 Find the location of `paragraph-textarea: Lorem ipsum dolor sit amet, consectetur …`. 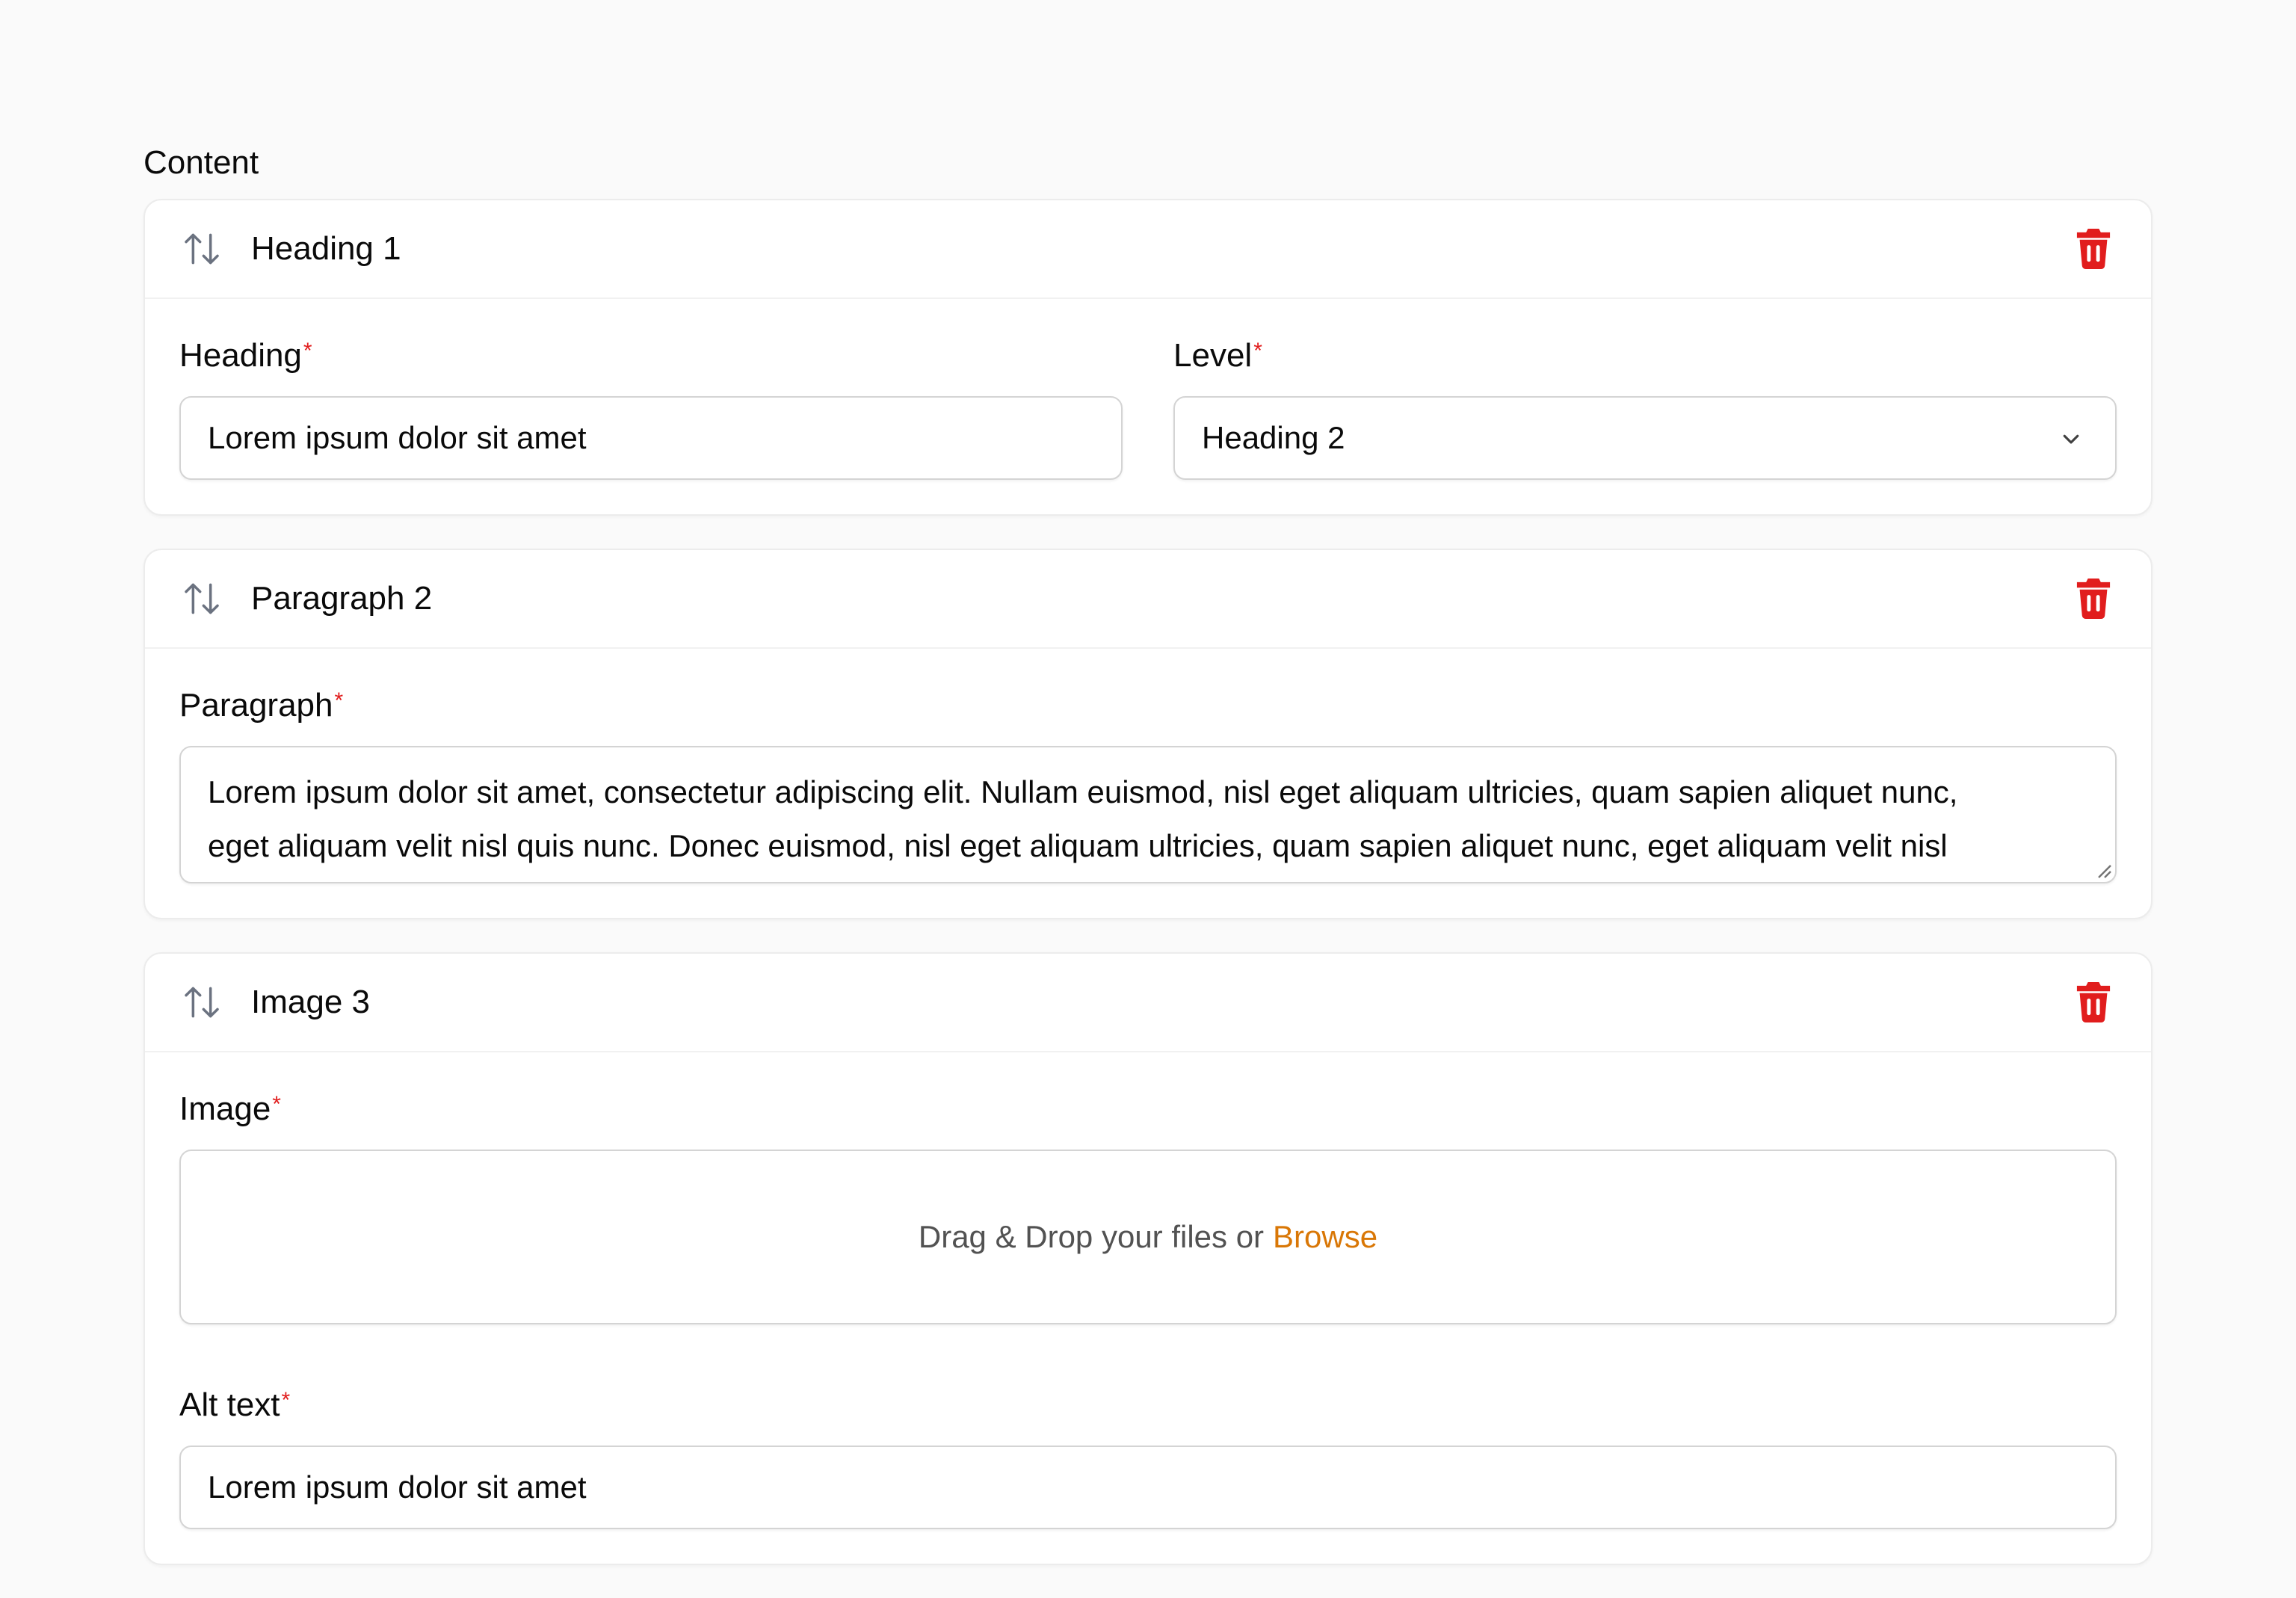

paragraph-textarea: Lorem ipsum dolor sit amet, consectetur … is located at coordinates (1148, 814).